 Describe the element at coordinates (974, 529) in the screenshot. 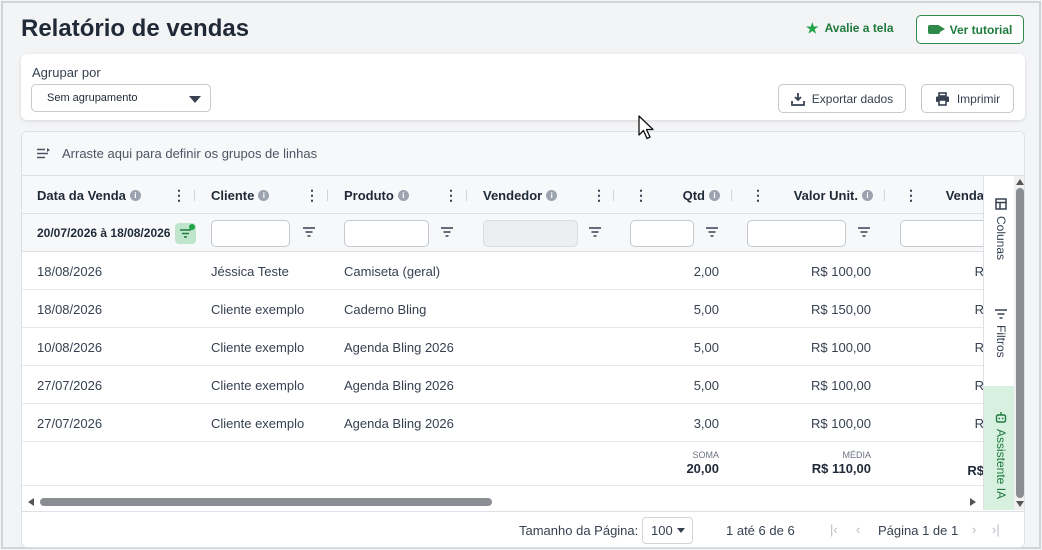

I see `next-page-icon: ›` at that location.